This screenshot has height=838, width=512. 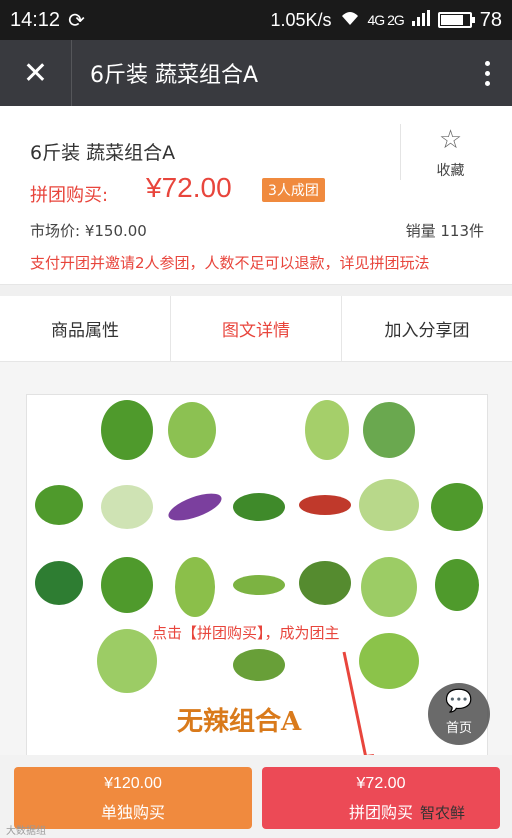 I want to click on close-icon: ✕, so click(x=35, y=73).